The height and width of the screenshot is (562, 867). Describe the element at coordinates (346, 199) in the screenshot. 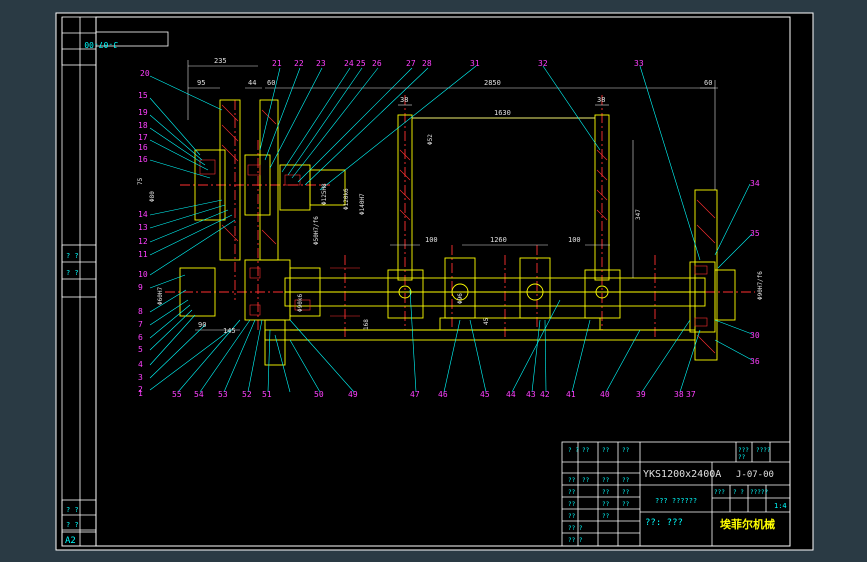

I see `dim-phi120: Φ120k6` at that location.